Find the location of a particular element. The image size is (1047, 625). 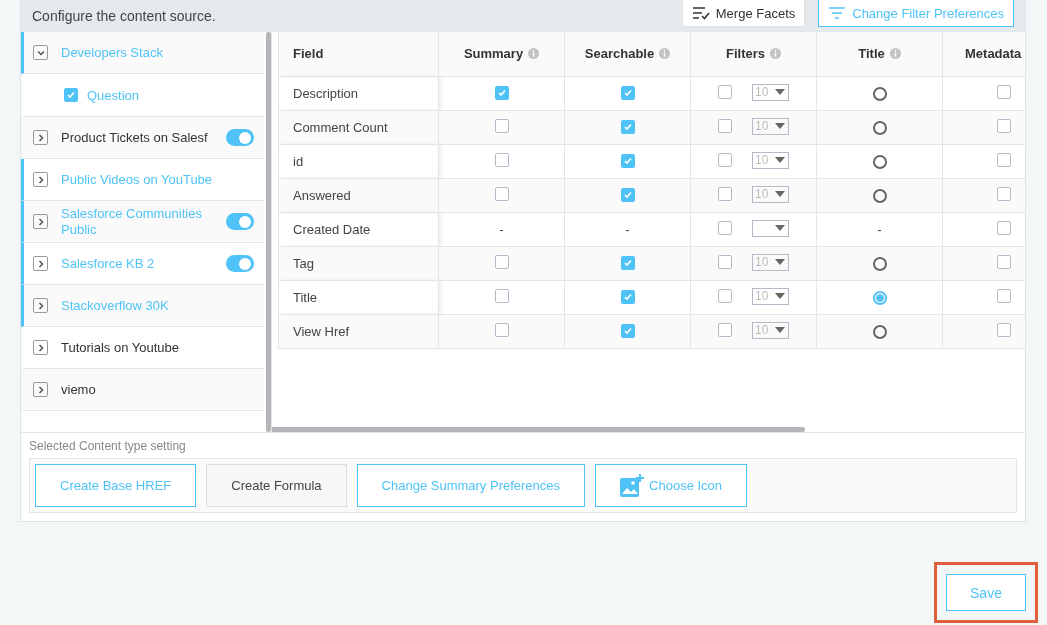

settings-button: Change Summary Preferences is located at coordinates (471, 485).